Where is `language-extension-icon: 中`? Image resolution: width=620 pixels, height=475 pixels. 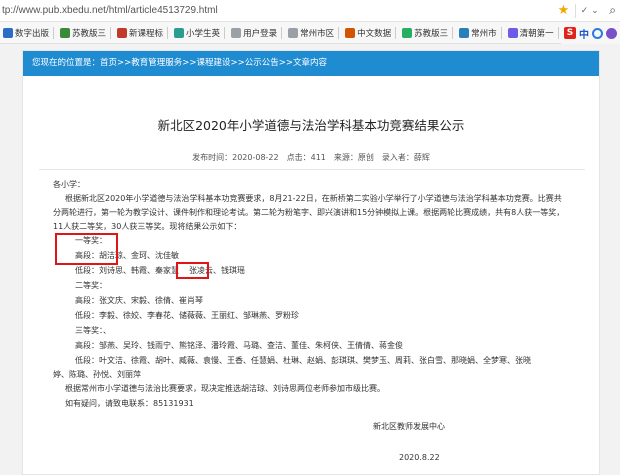 language-extension-icon: 中 is located at coordinates (584, 33).